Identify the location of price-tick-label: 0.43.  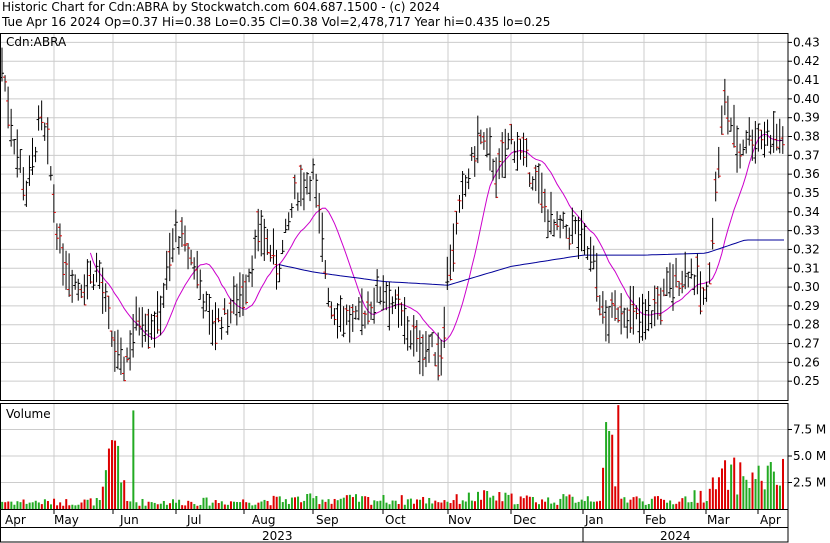
(806, 42).